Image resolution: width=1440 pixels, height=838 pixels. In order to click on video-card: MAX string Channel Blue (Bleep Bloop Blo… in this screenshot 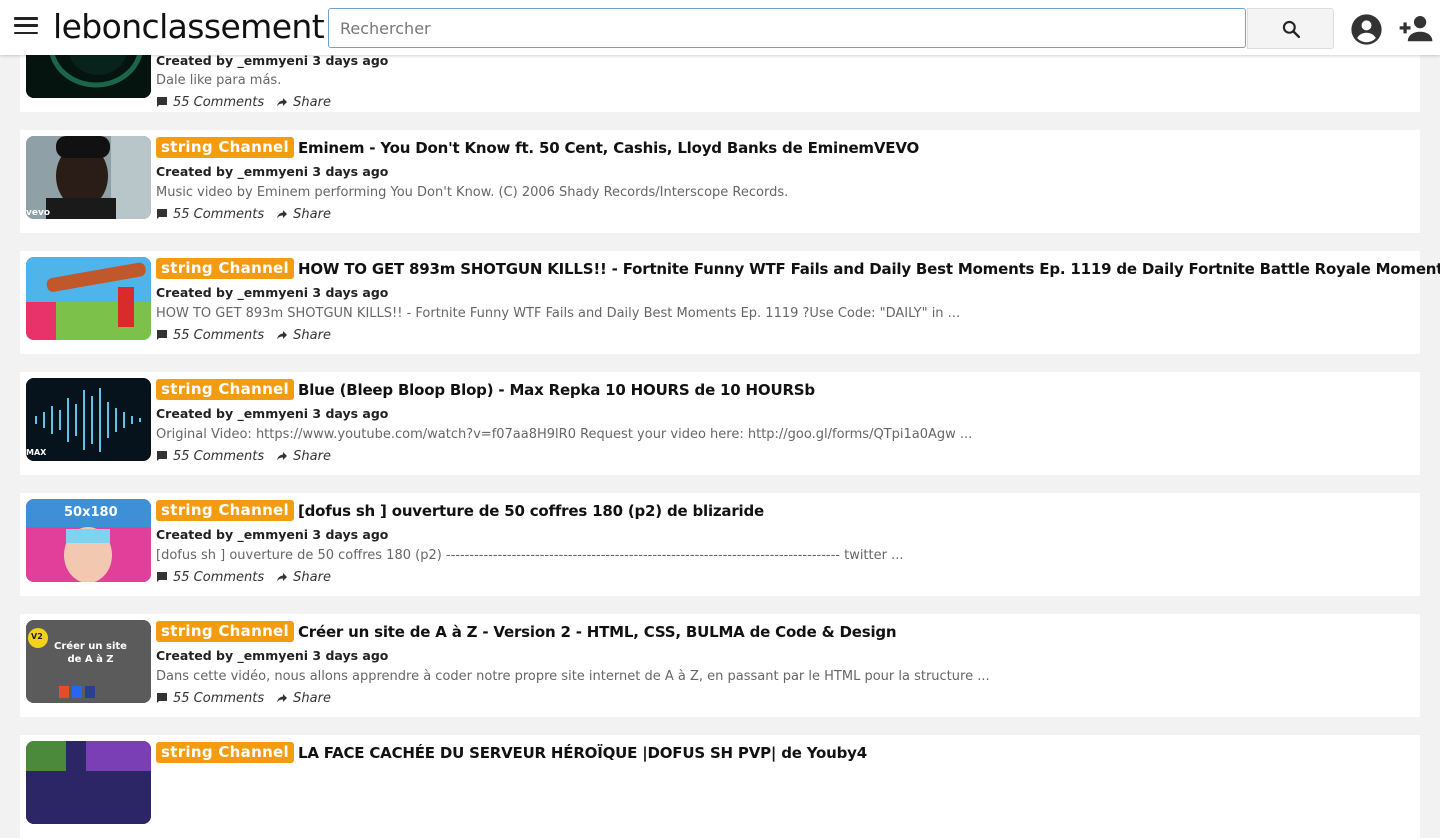, I will do `click(720, 423)`.